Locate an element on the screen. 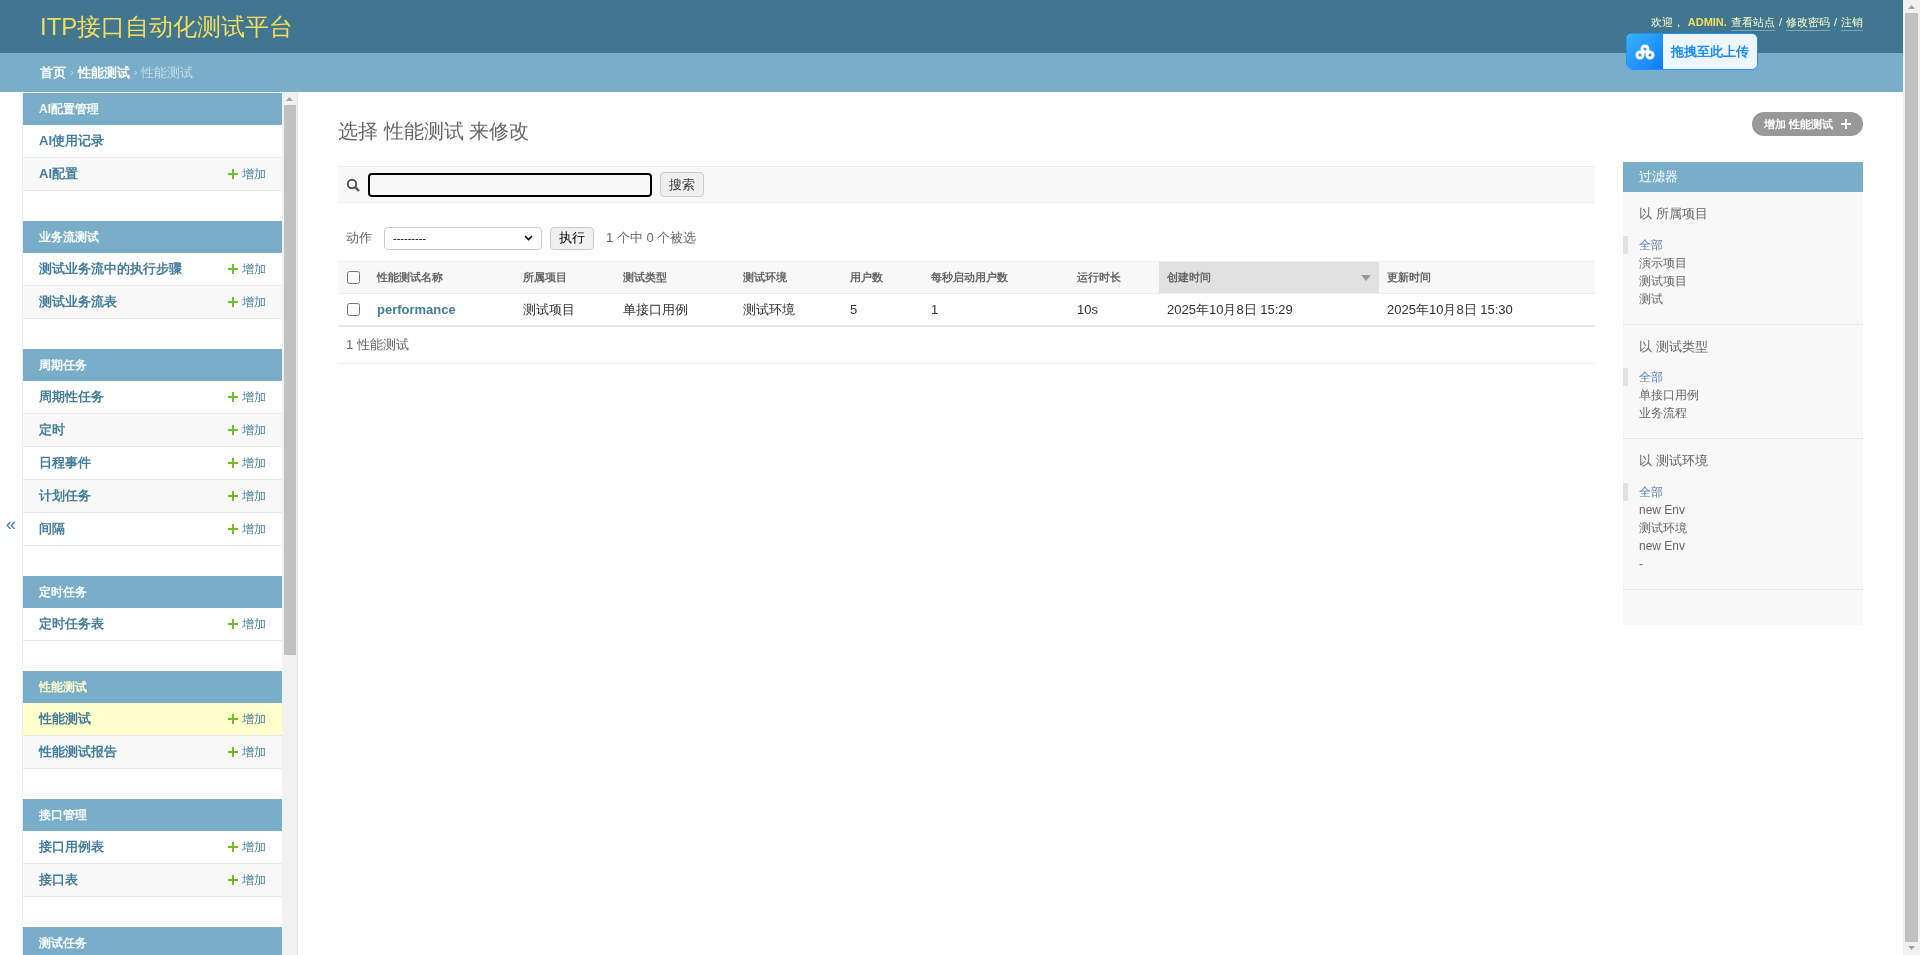 Image resolution: width=1920 pixels, height=955 pixels. sidebar-section-header: 接口管理 is located at coordinates (152, 815).